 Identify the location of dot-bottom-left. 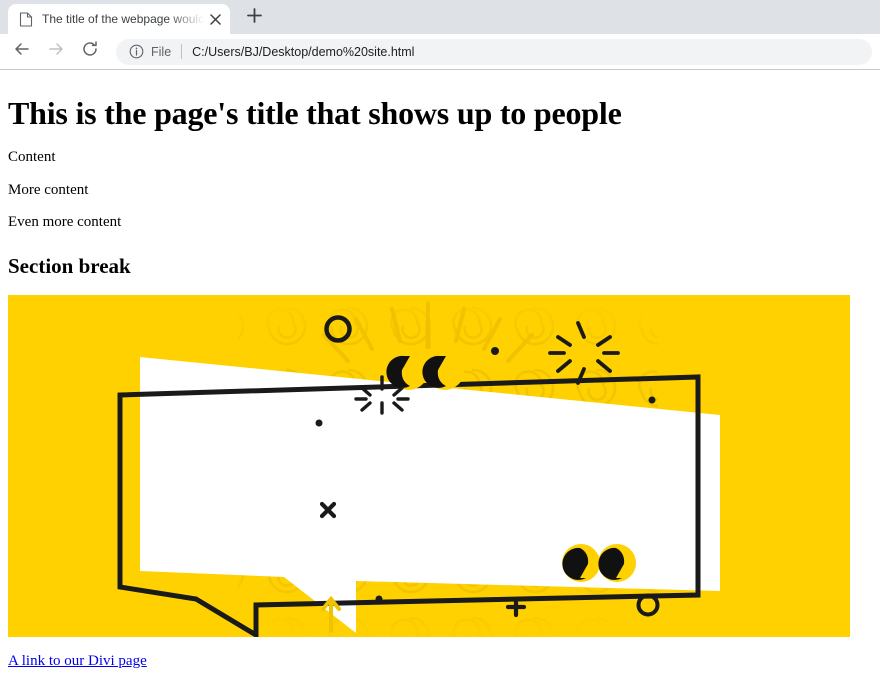
(379, 599).